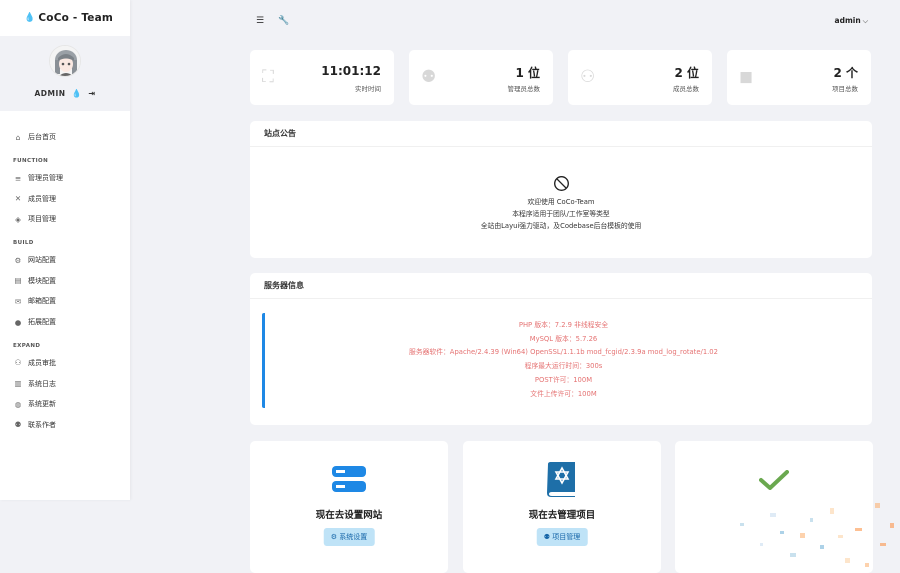 The image size is (900, 573). I want to click on server-line-mysql: MySQL 版本：5.7.26, so click(563, 338).